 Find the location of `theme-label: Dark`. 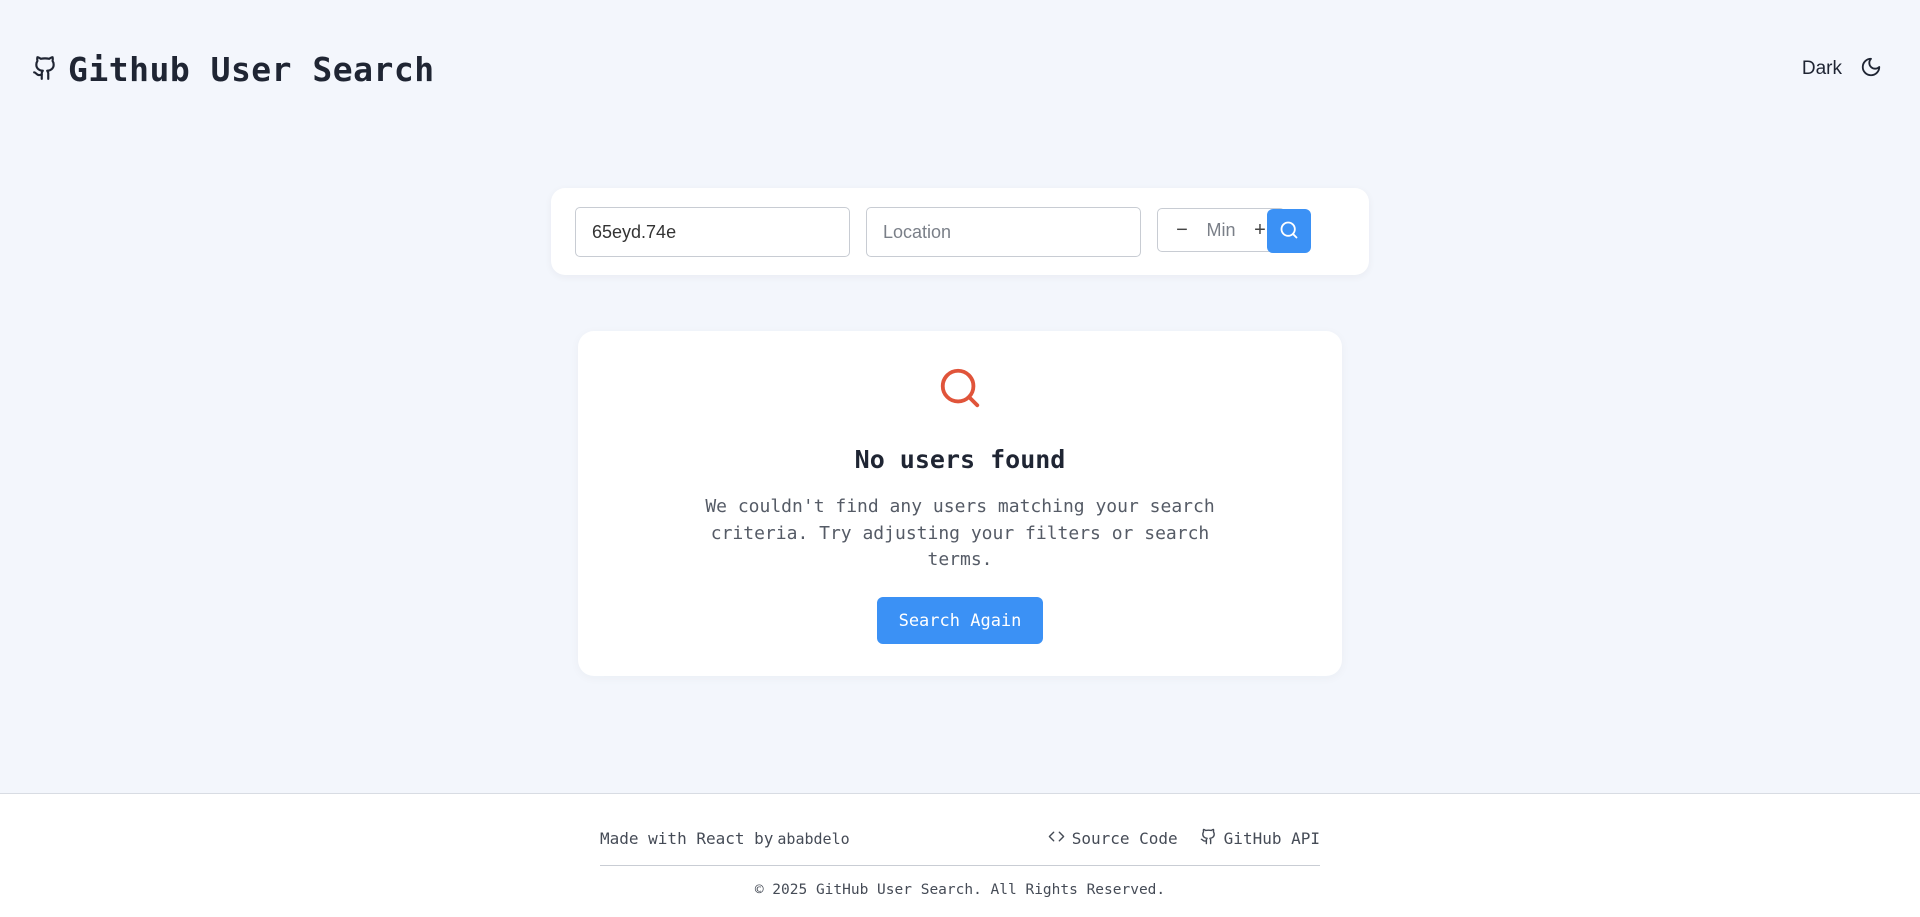

theme-label: Dark is located at coordinates (1821, 68).